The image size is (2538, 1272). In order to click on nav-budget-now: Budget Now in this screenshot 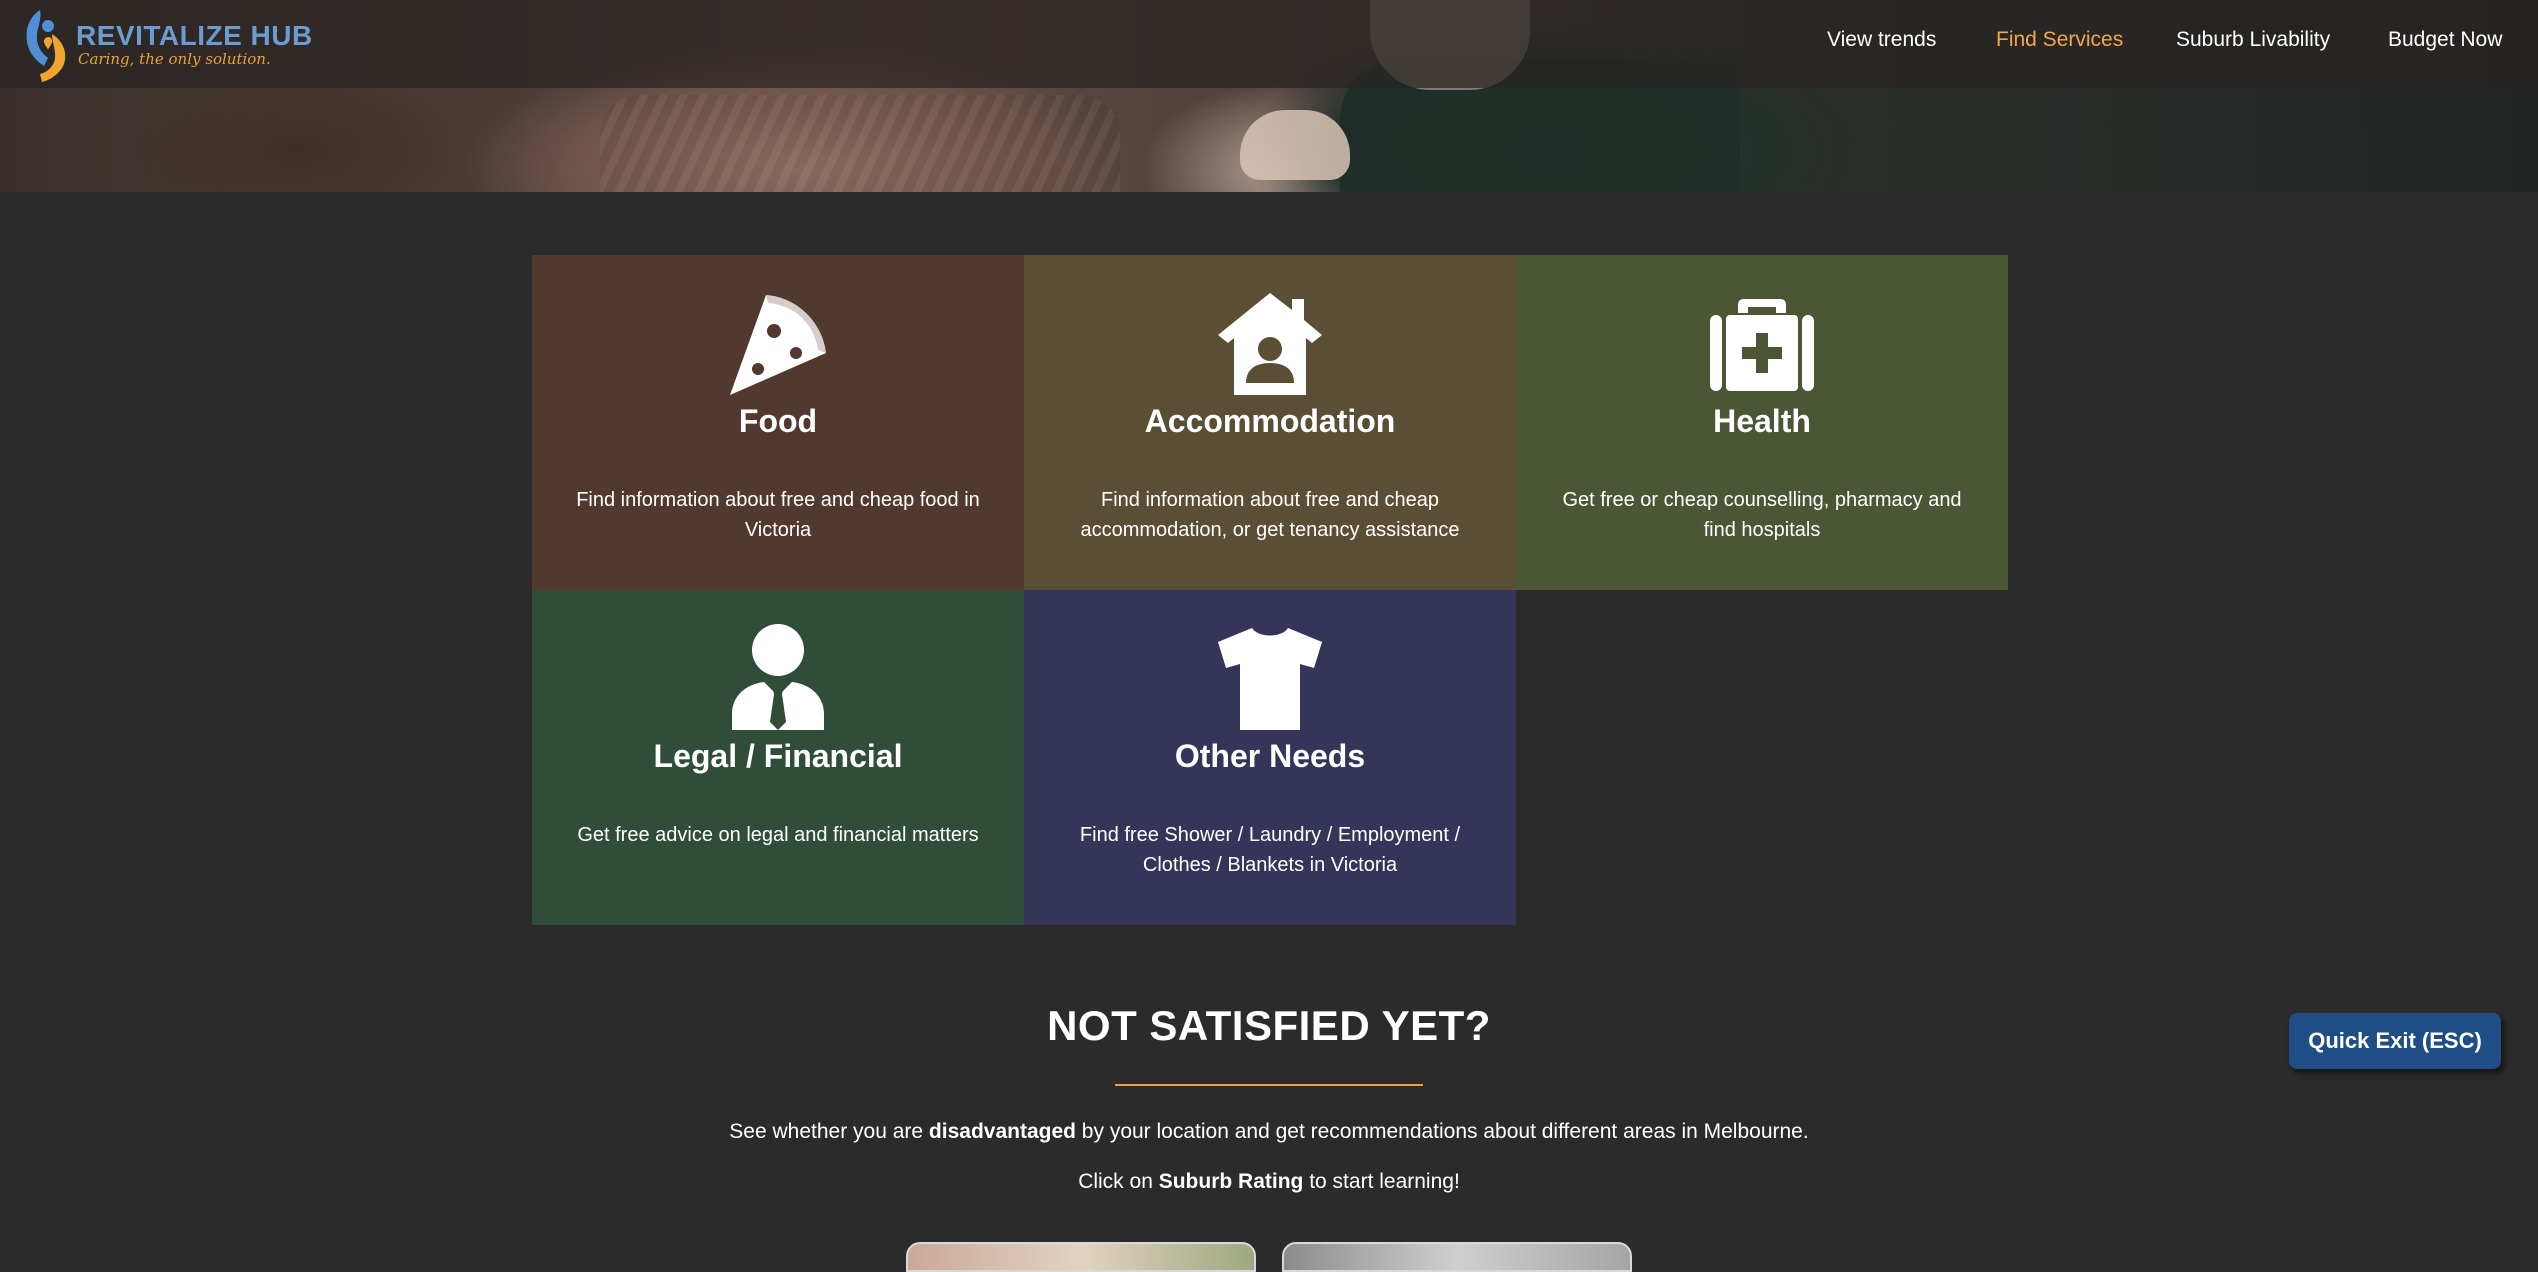, I will do `click(2445, 40)`.